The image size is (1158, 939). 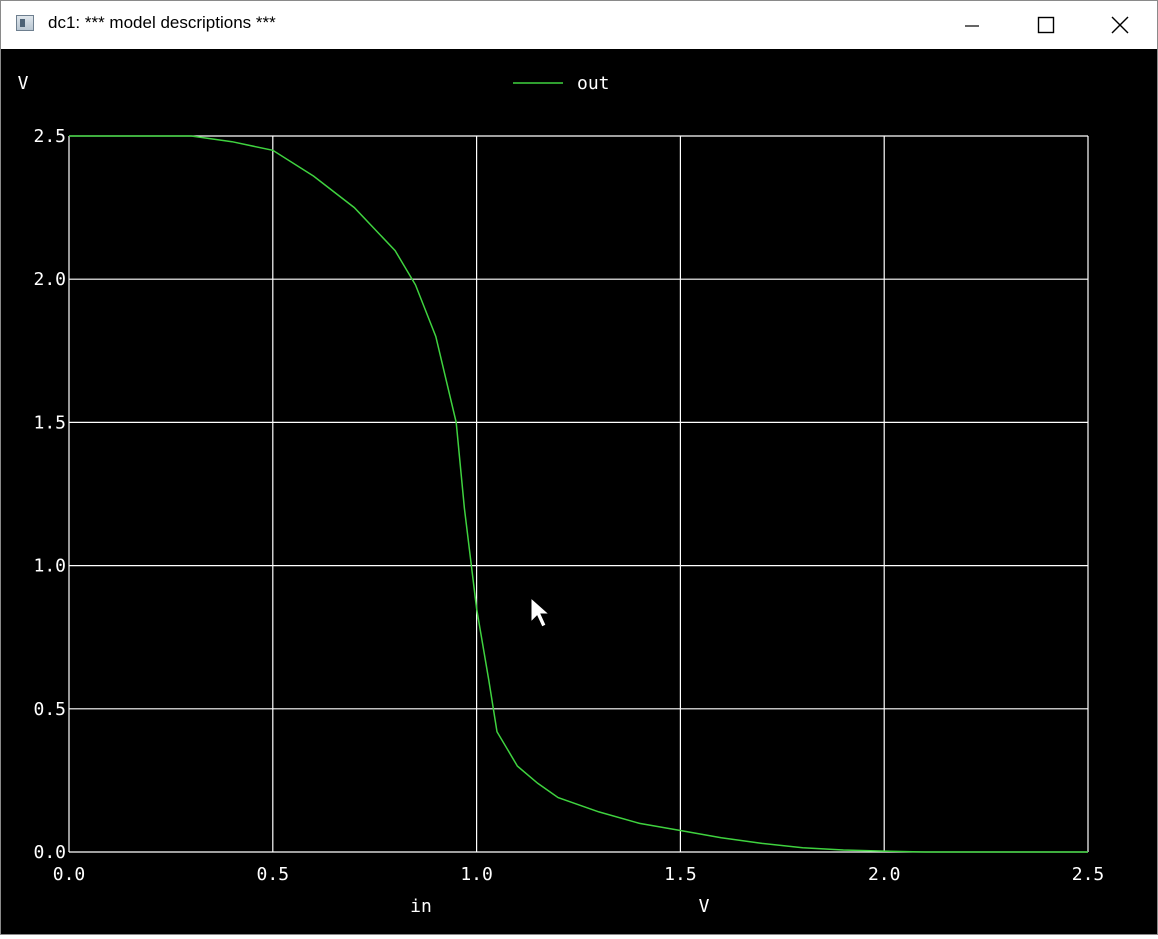 I want to click on title-bar: dc1: *** model descriptions ***, so click(x=579, y=25).